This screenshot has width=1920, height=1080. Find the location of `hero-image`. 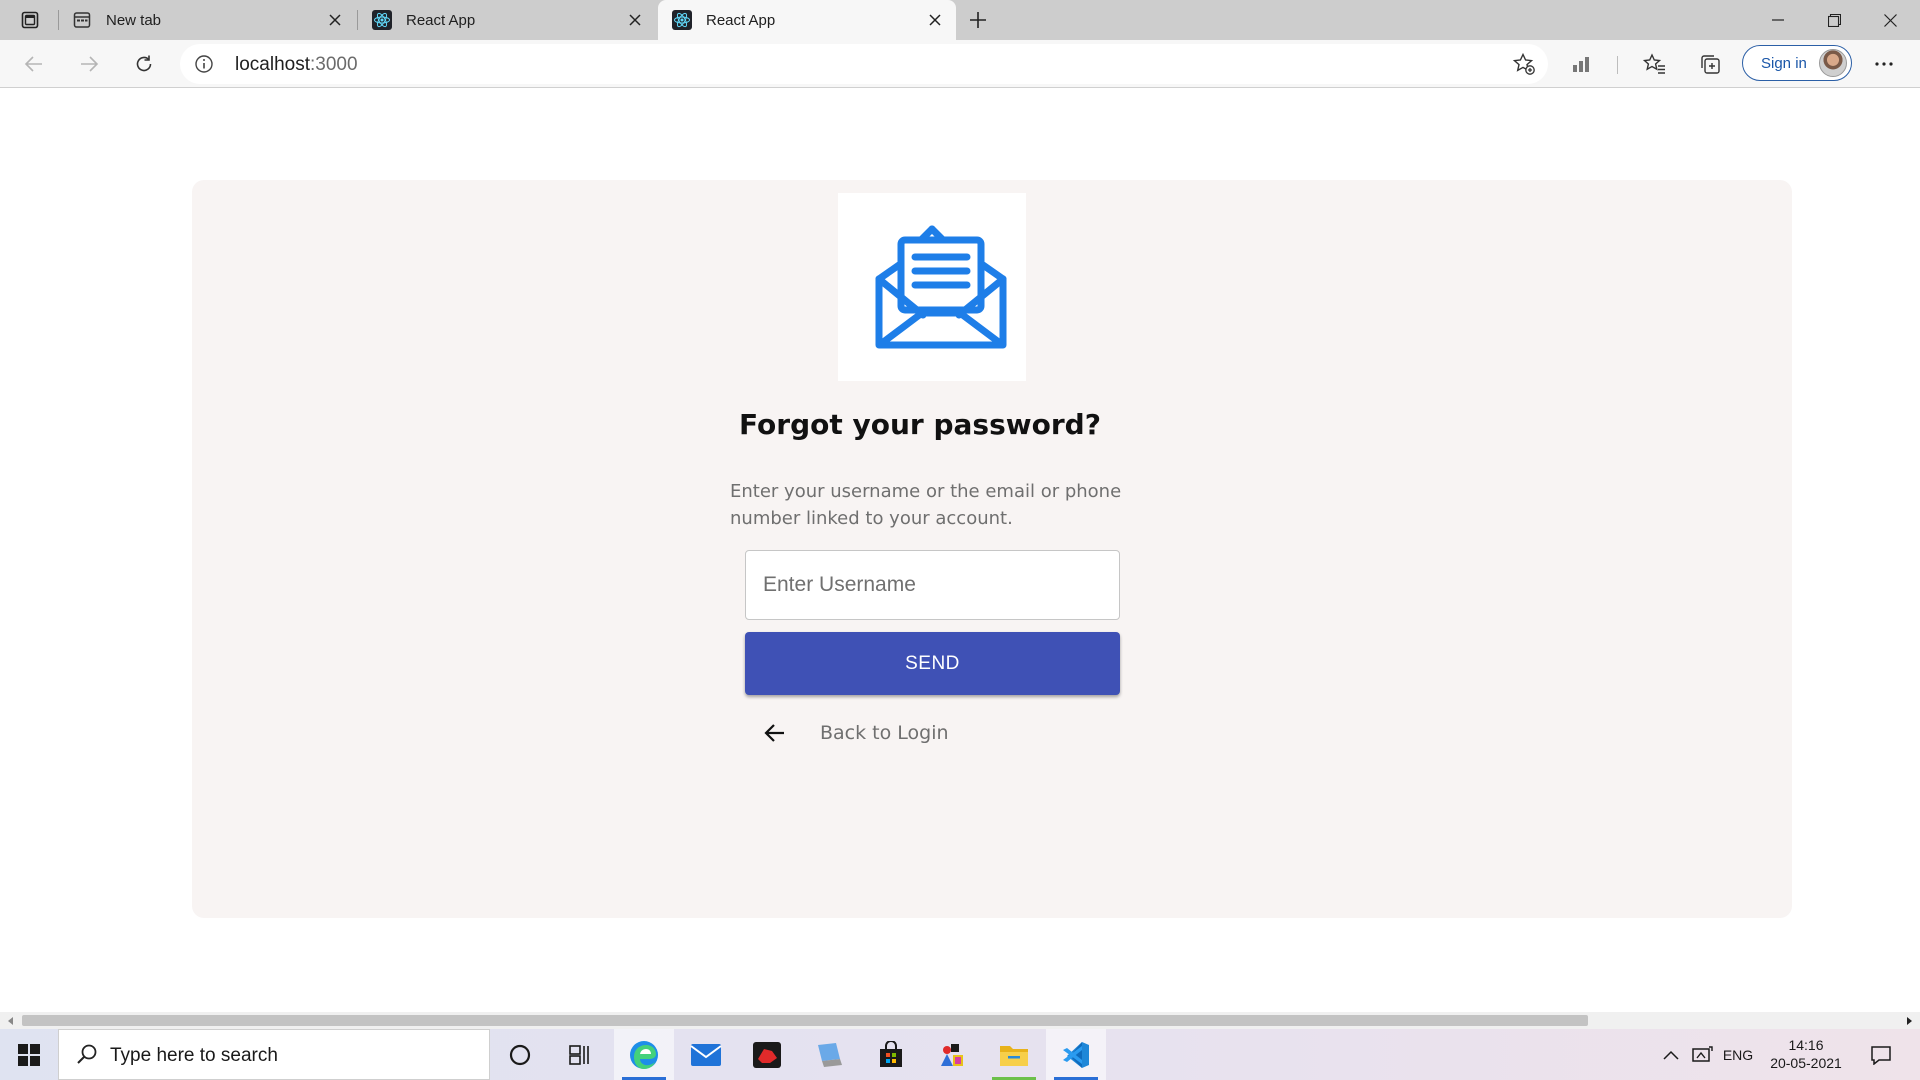

hero-image is located at coordinates (932, 287).